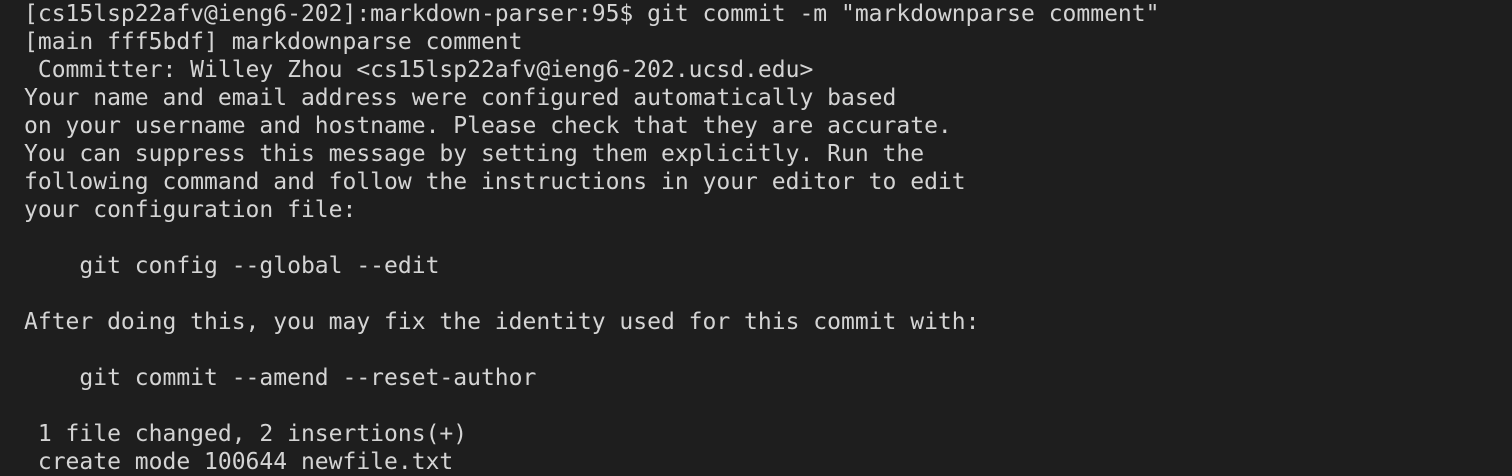 The image size is (1512, 476). Describe the element at coordinates (239, 462) in the screenshot. I see `terminal-line-create-mode: create mode 100644 newfile.txt` at that location.